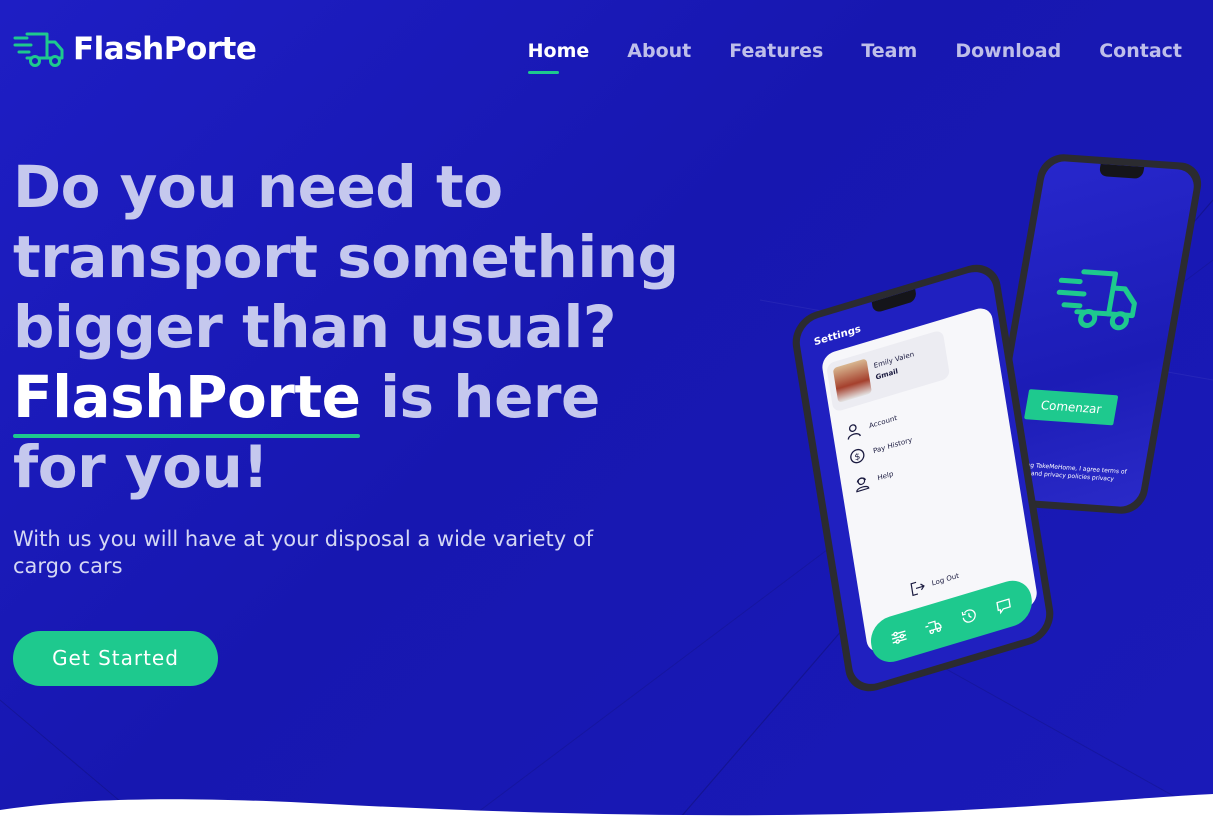  What do you see at coordinates (887, 374) in the screenshot?
I see `profile-email: Gmail` at bounding box center [887, 374].